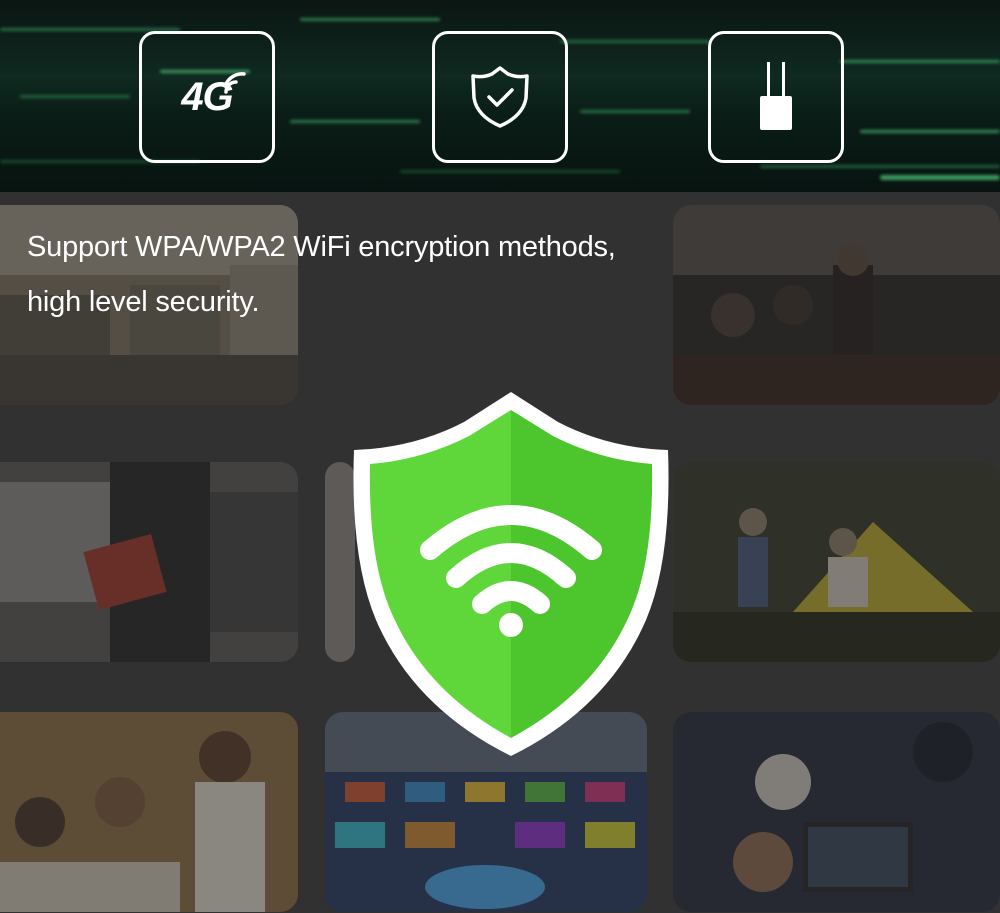  I want to click on feature-router-box, so click(776, 97).